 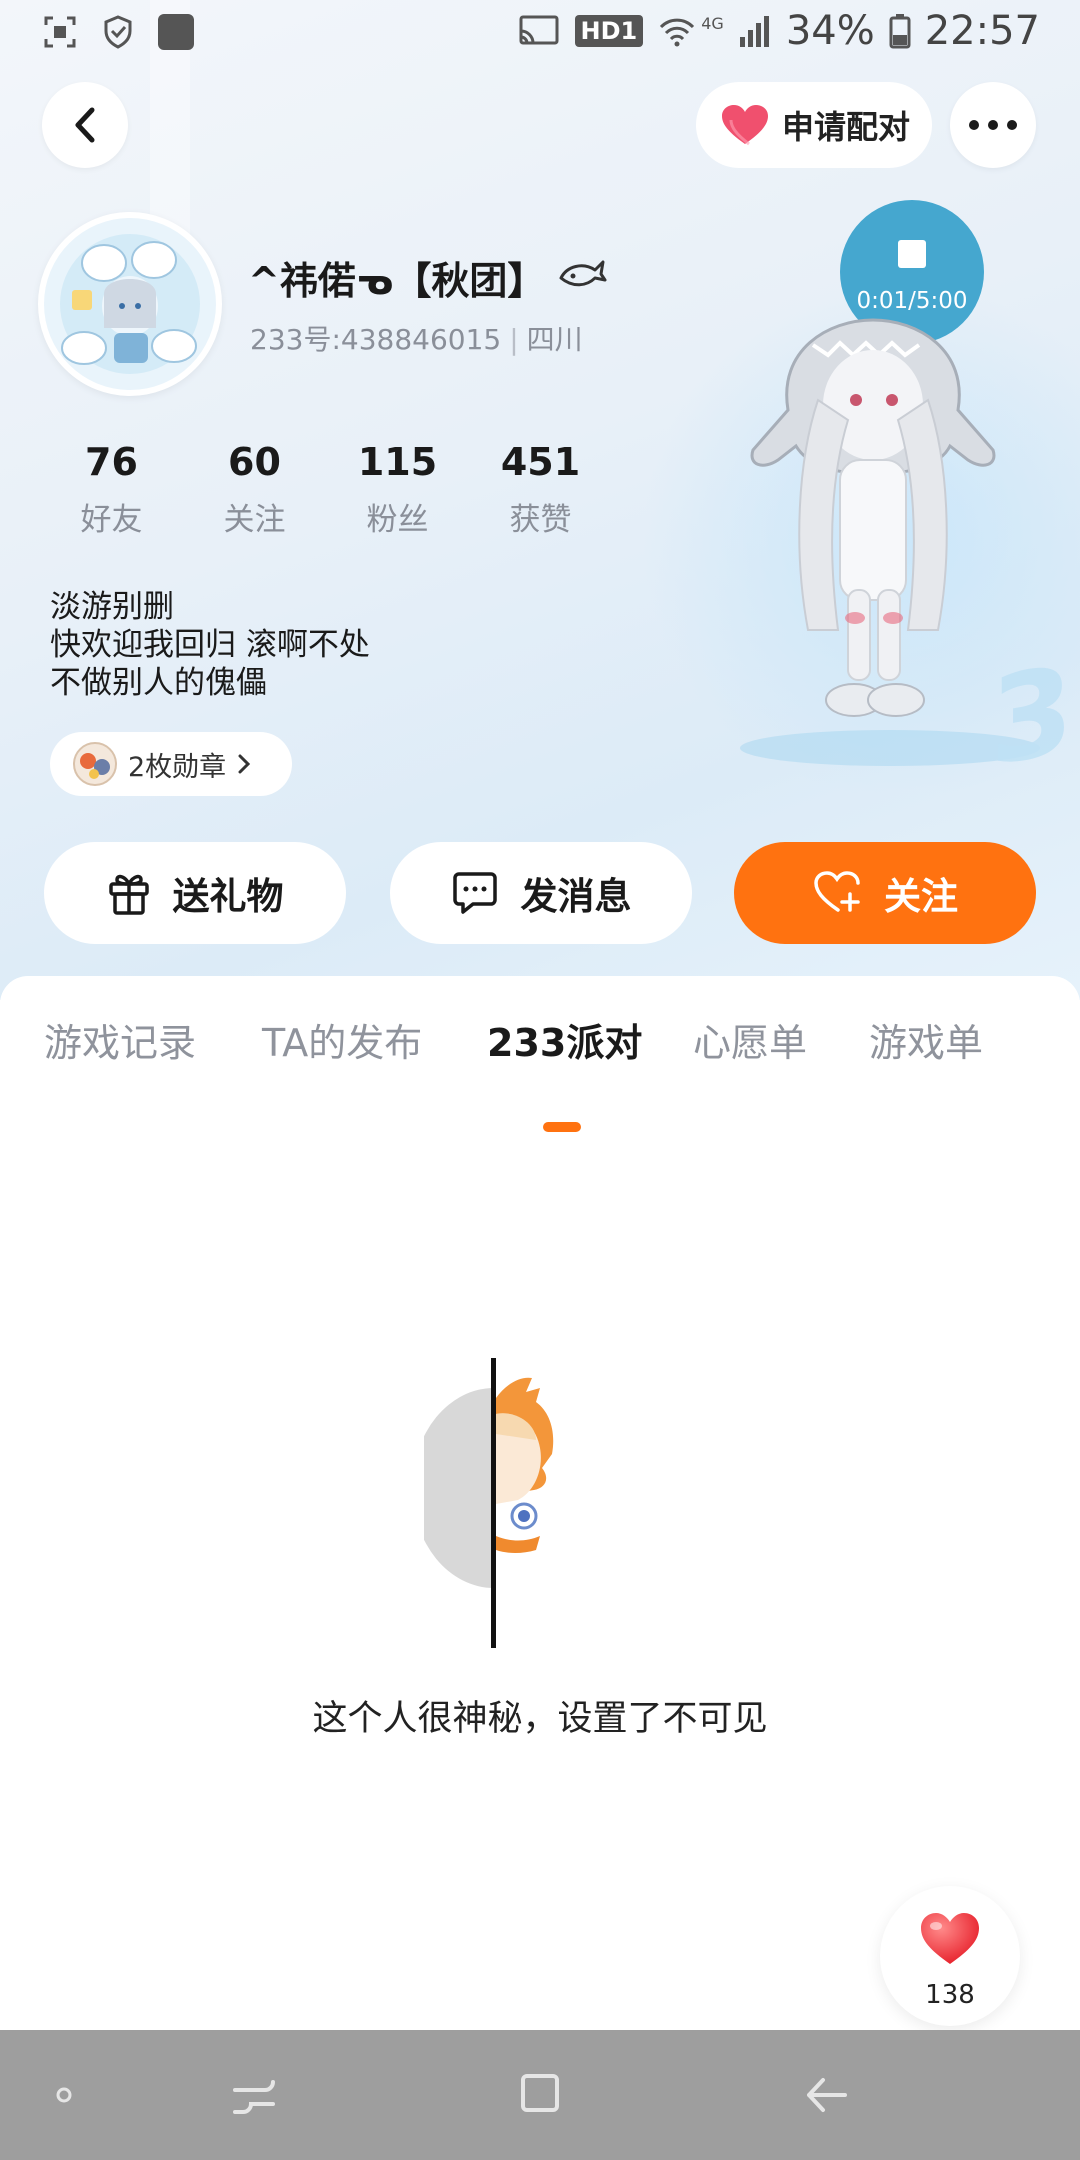 What do you see at coordinates (540, 489) in the screenshot?
I see `stat-likes: 451 获赞` at bounding box center [540, 489].